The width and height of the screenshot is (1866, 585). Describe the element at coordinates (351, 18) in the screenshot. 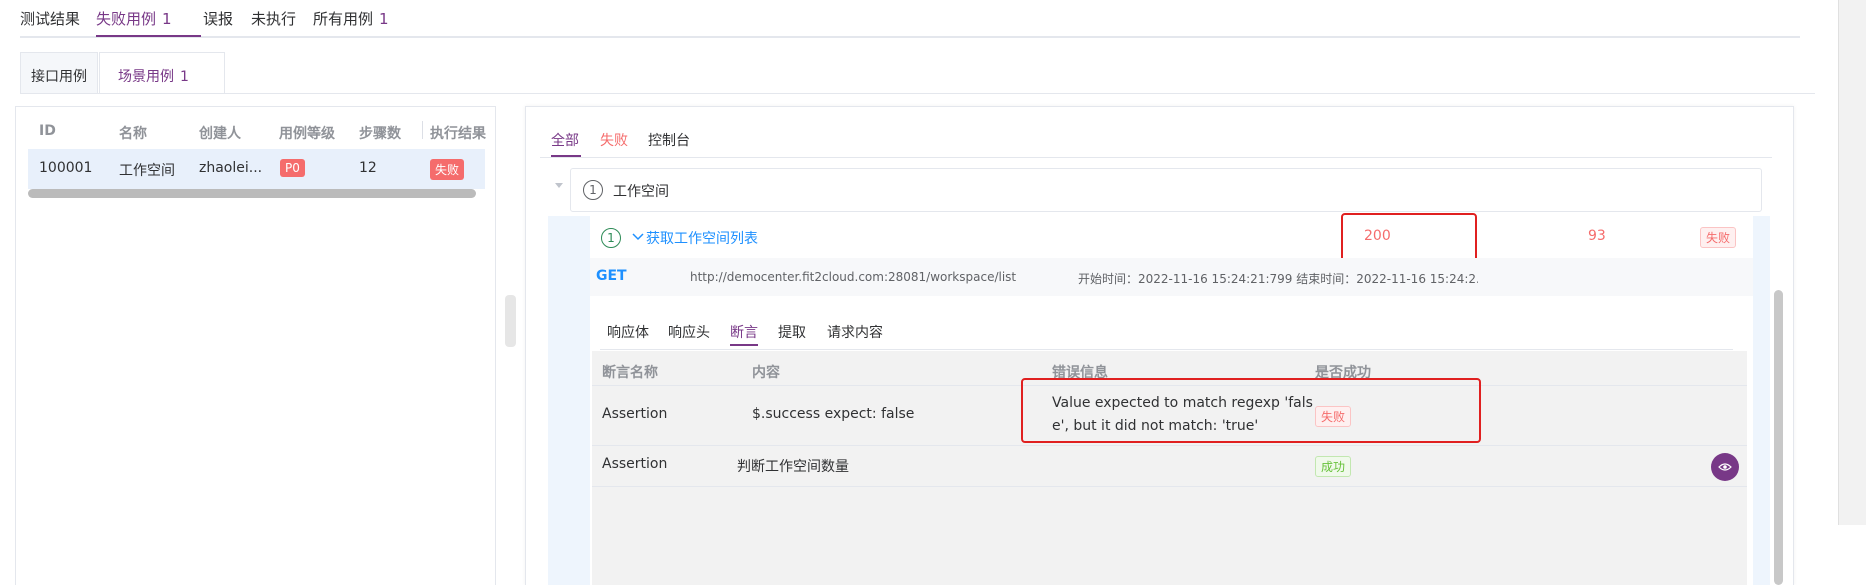

I see `tab-all-cases: 所有用例 1` at that location.